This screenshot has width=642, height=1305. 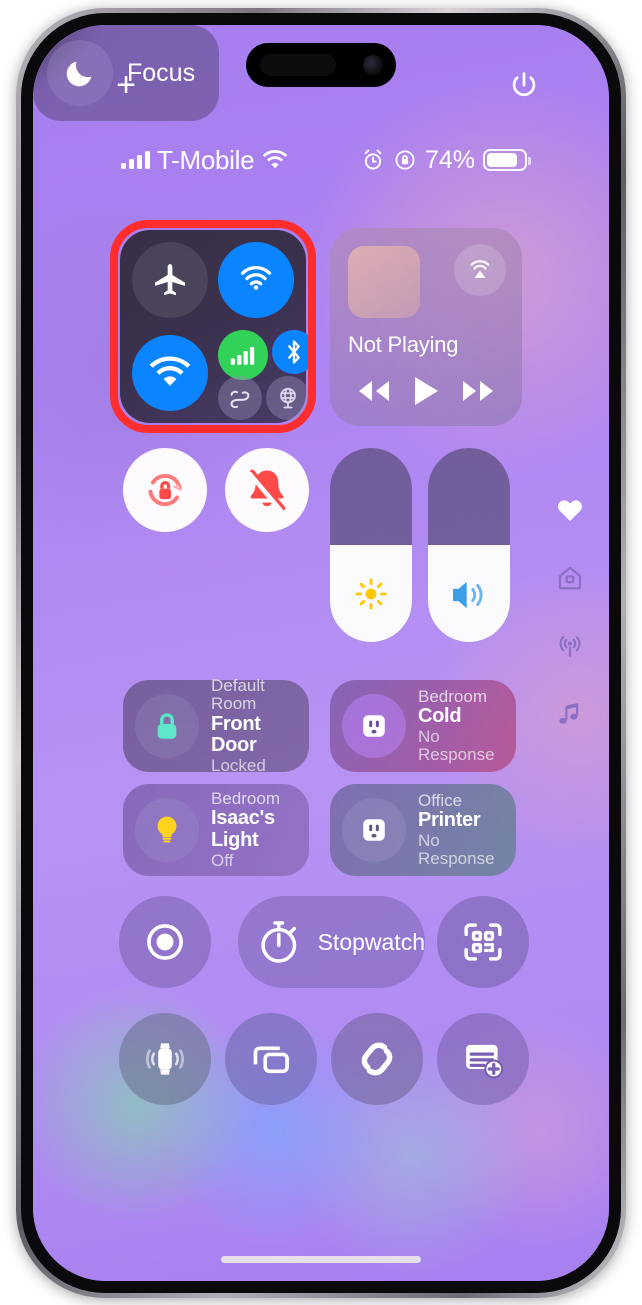 I want to click on tile-text: Bedroom Isaac's Light Off, so click(x=260, y=829).